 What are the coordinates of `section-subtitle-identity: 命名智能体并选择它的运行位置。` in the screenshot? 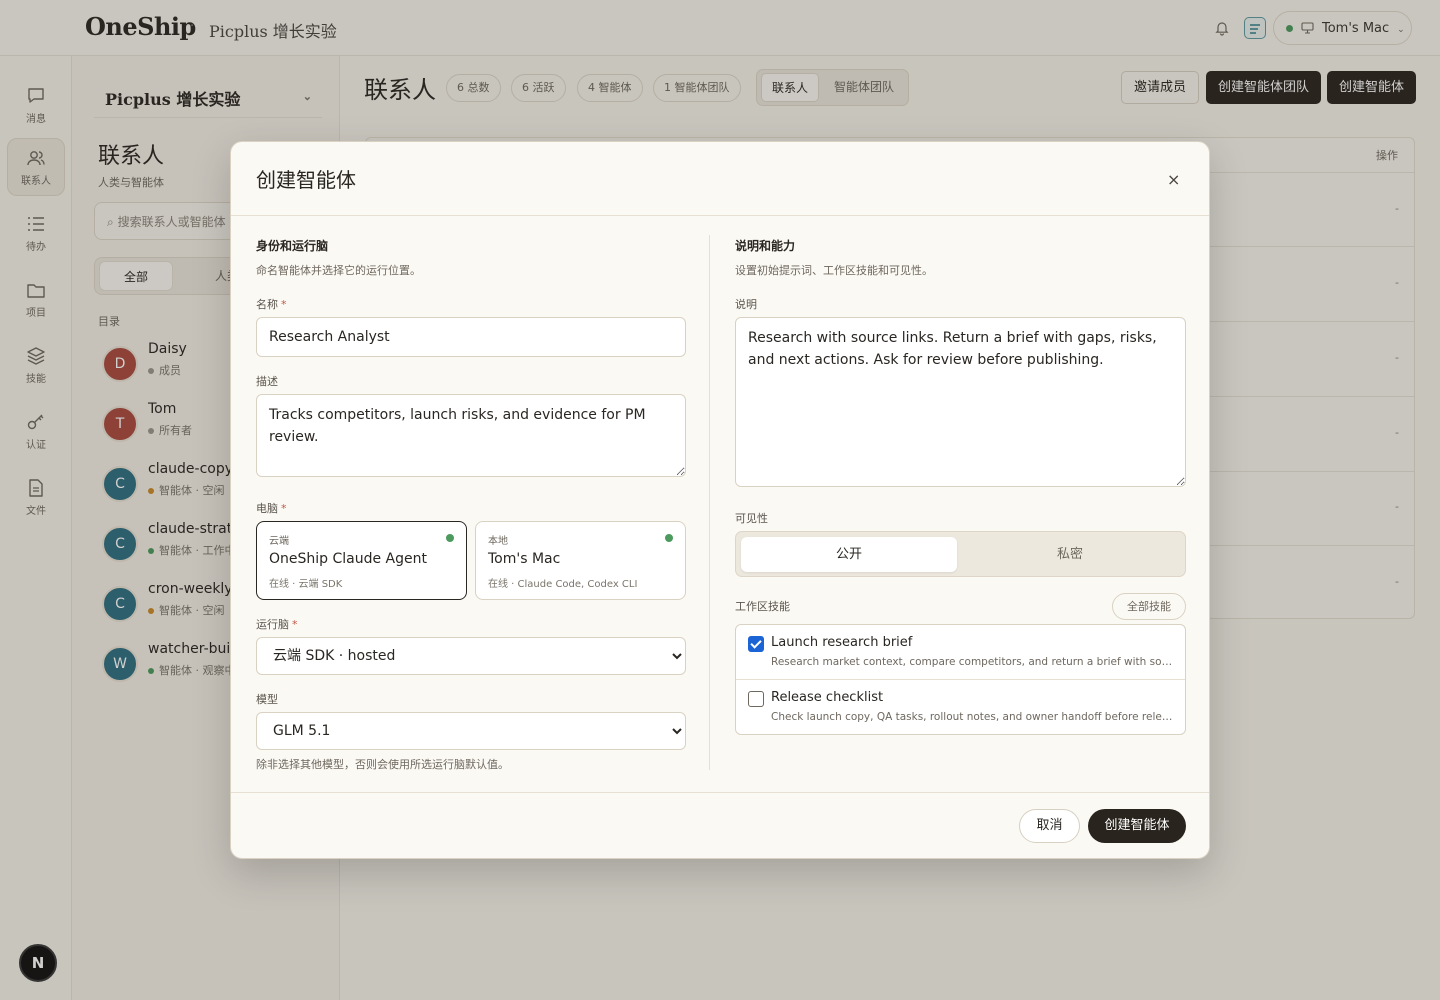 It's located at (338, 270).